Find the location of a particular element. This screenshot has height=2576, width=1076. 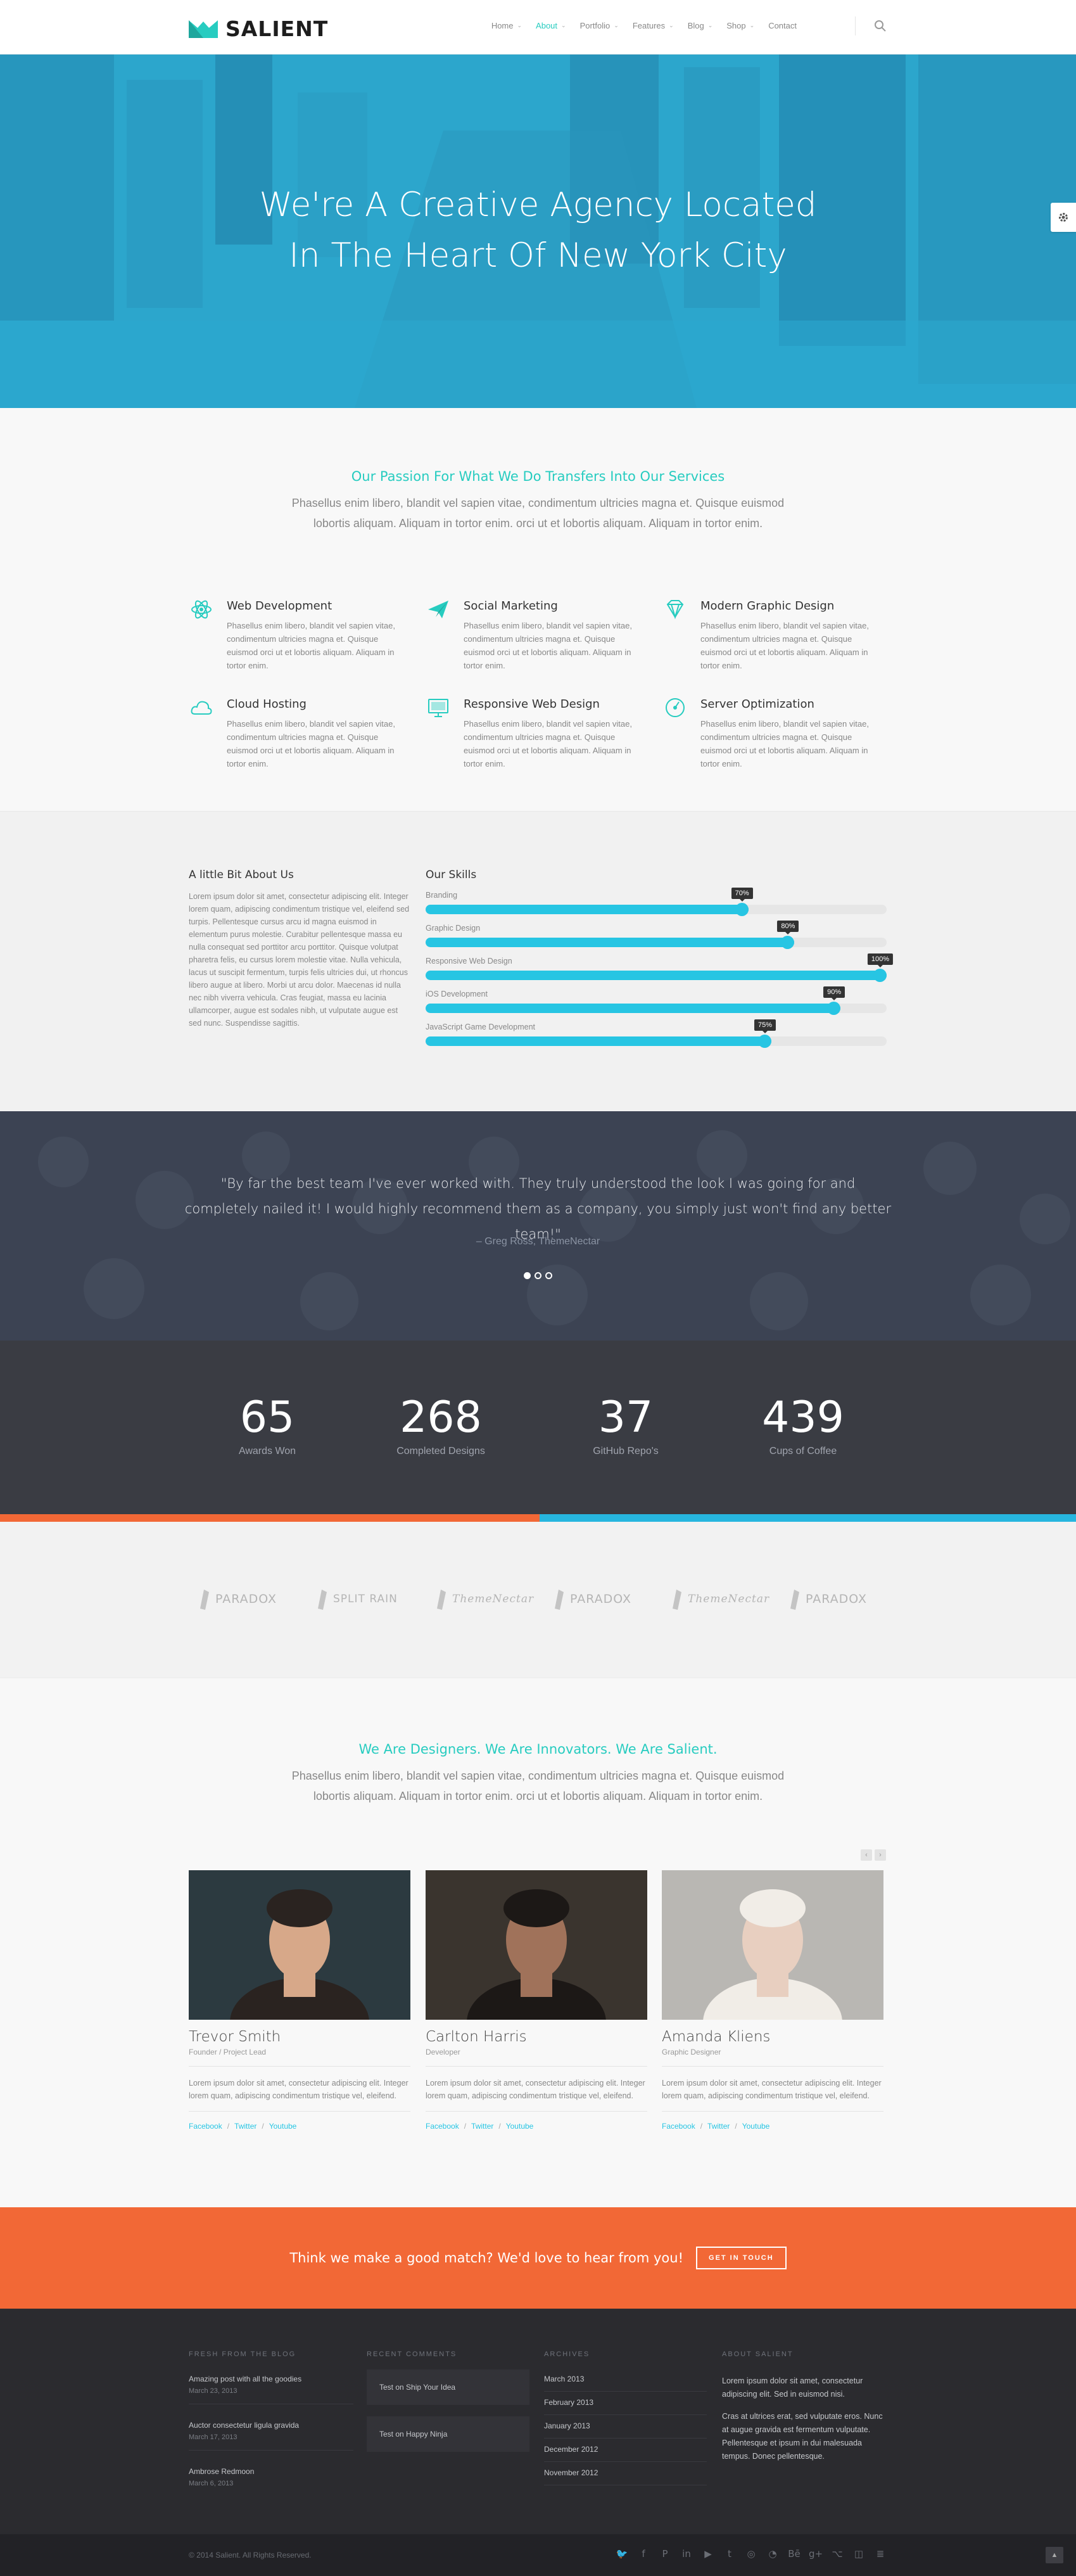

counter-item: 268 Completed Designs is located at coordinates (441, 1425).